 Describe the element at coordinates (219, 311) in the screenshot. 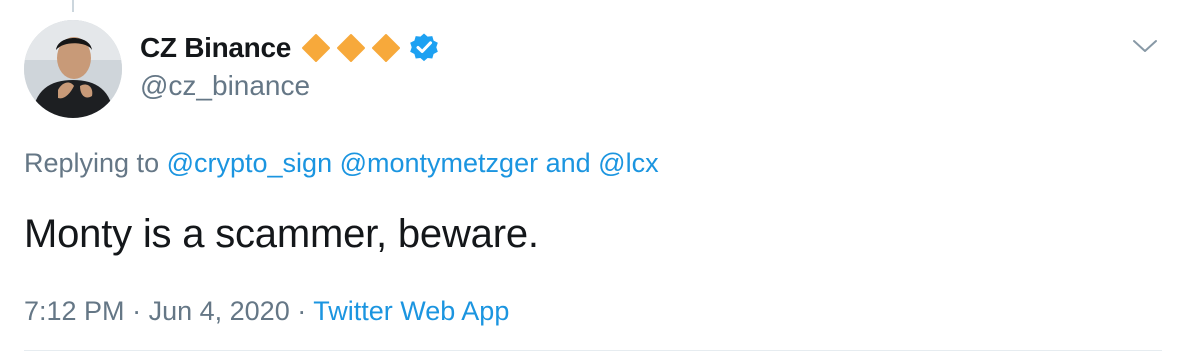

I see `tweet-date: Jun 4, 2020` at that location.